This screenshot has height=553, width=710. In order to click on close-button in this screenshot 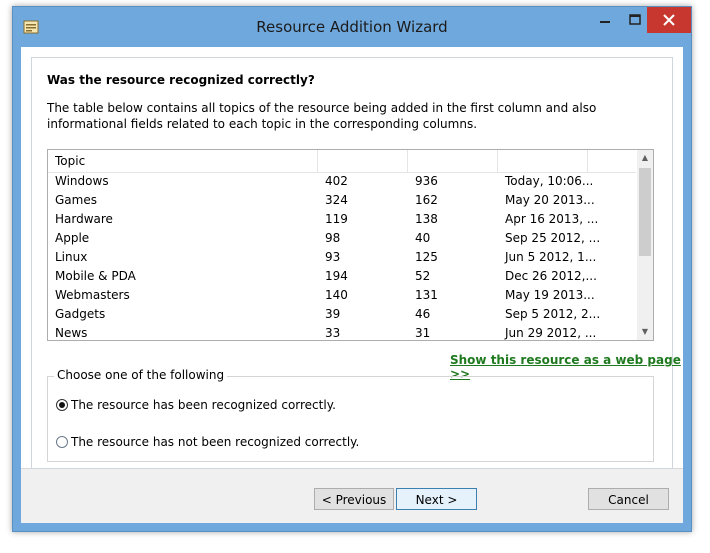, I will do `click(669, 20)`.